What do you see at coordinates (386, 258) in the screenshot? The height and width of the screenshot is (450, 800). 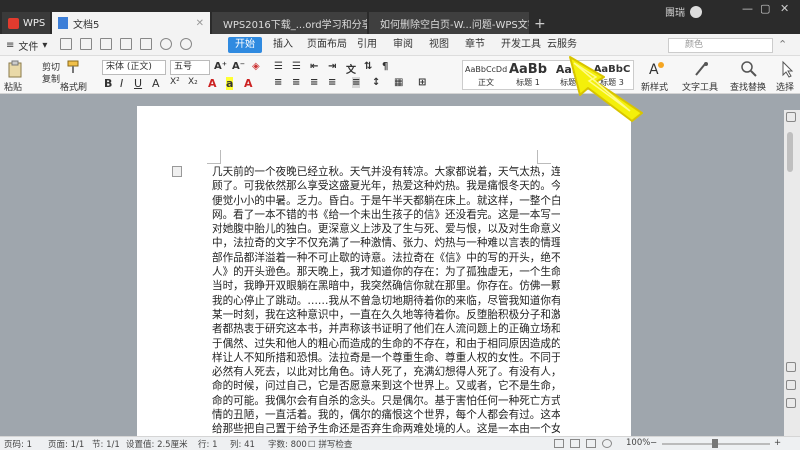 I see `document-text-line: 部作品都洋溢着一种不可止歇的诗意。法拉奇在《信》中的写的开头，绝不比杜拉斯《情` at bounding box center [386, 258].